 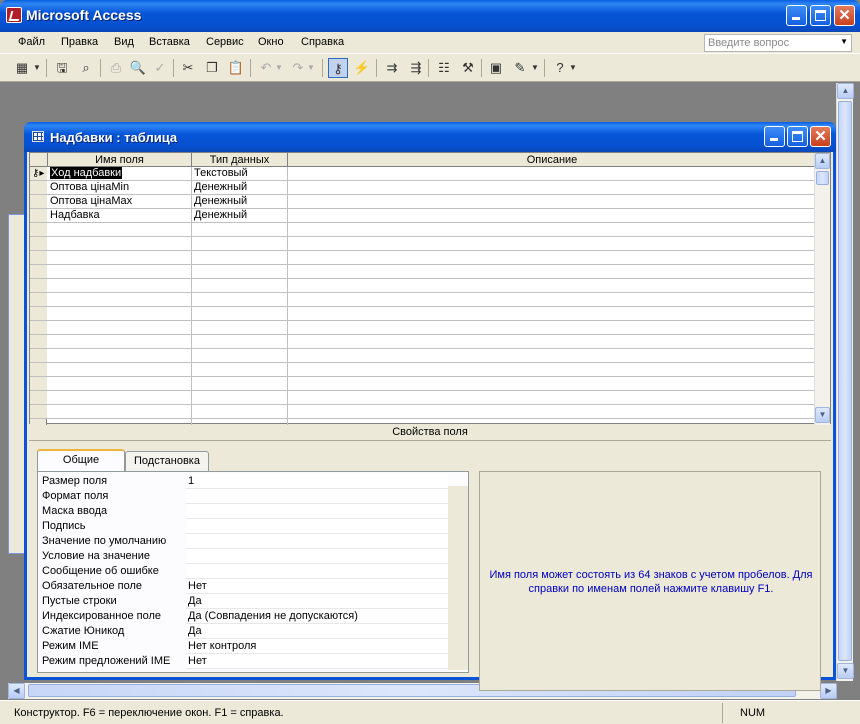 What do you see at coordinates (560, 68) in the screenshot?
I see `help-icon: ?` at bounding box center [560, 68].